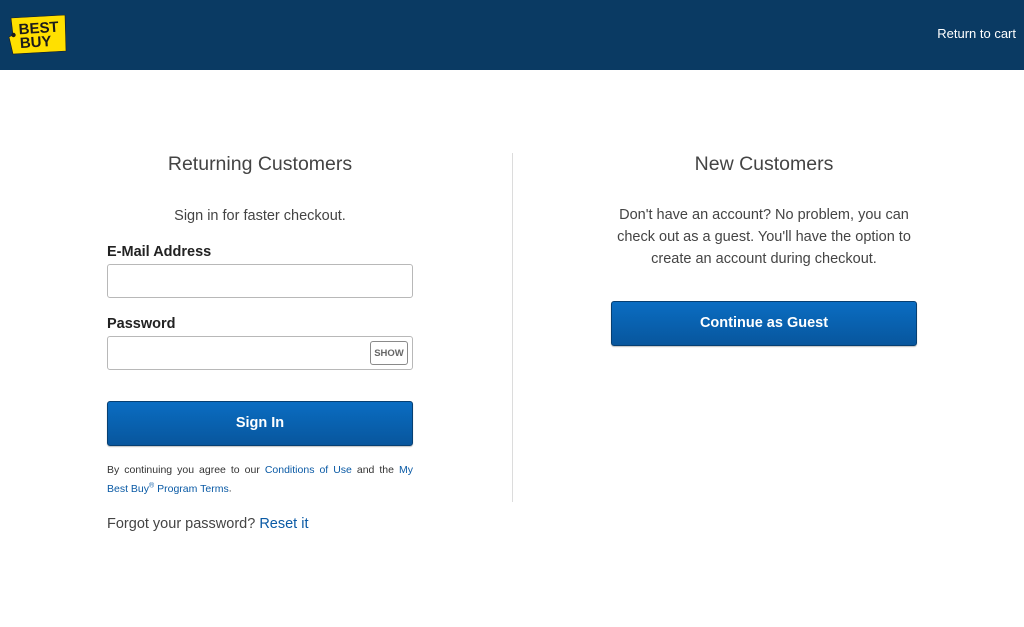 The image size is (1024, 627). Describe the element at coordinates (141, 324) in the screenshot. I see `password-label: Password` at that location.